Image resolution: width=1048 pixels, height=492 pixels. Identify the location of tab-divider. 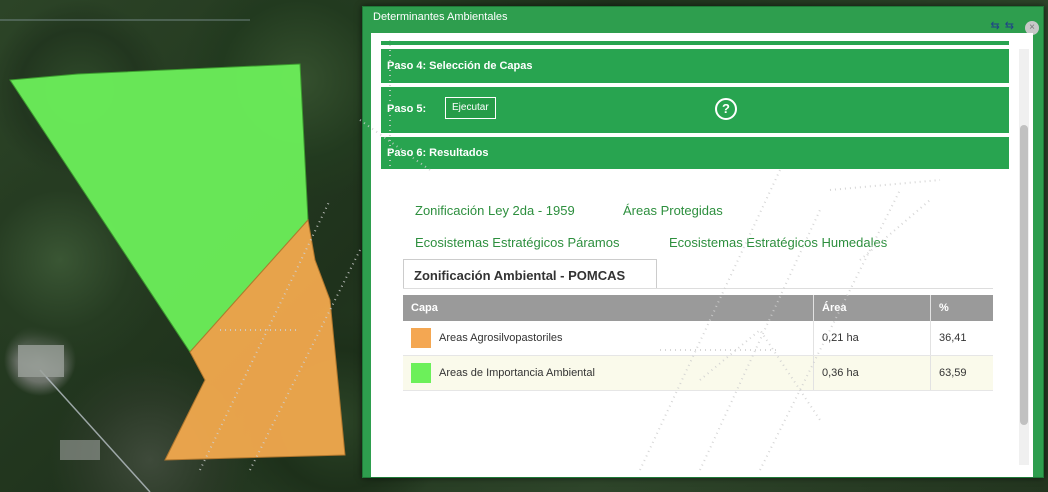
(698, 288).